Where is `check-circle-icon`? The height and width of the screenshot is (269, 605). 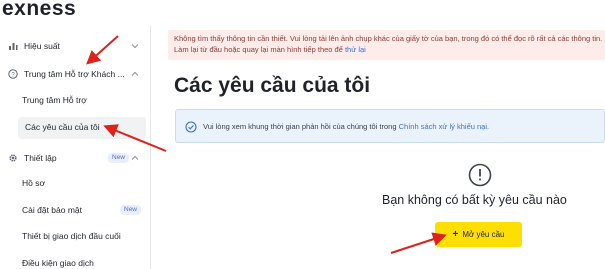 check-circle-icon is located at coordinates (191, 126).